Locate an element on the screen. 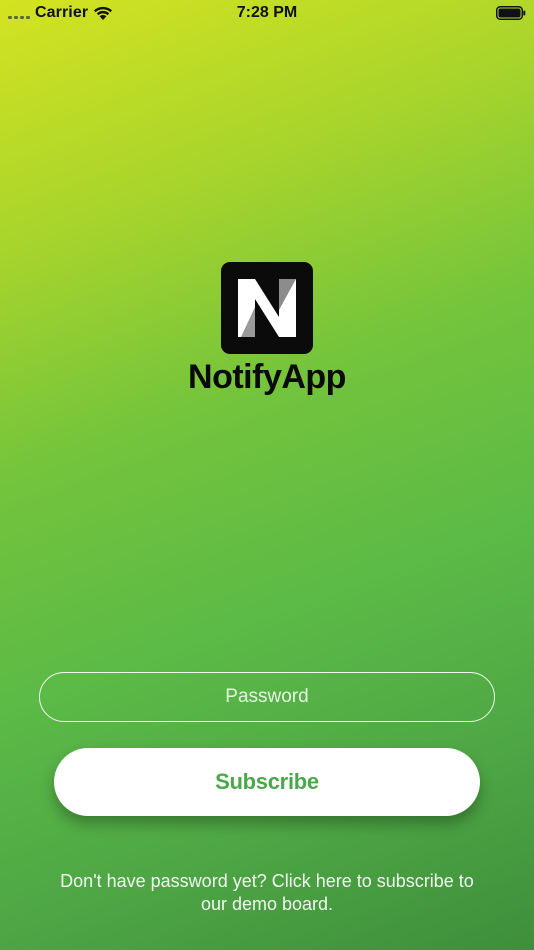 The height and width of the screenshot is (950, 534). password-input is located at coordinates (267, 697).